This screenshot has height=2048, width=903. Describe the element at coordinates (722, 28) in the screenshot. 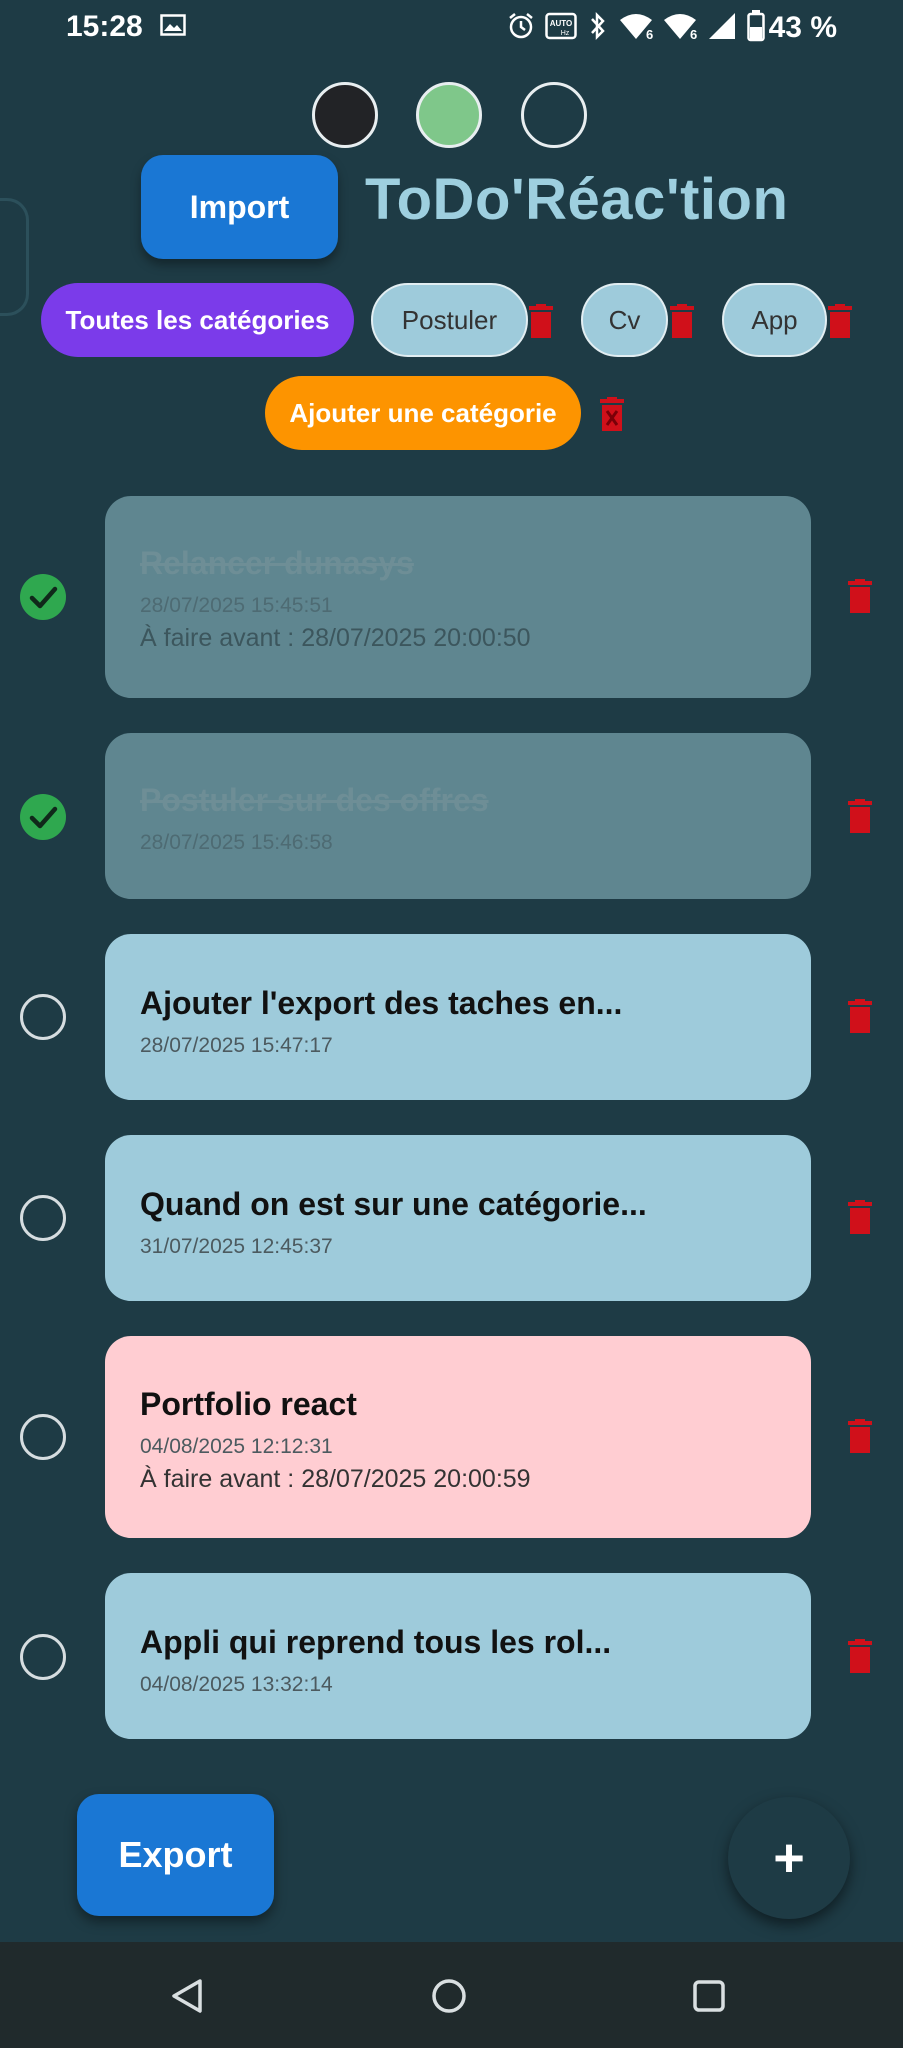

I see `signal-icon` at that location.